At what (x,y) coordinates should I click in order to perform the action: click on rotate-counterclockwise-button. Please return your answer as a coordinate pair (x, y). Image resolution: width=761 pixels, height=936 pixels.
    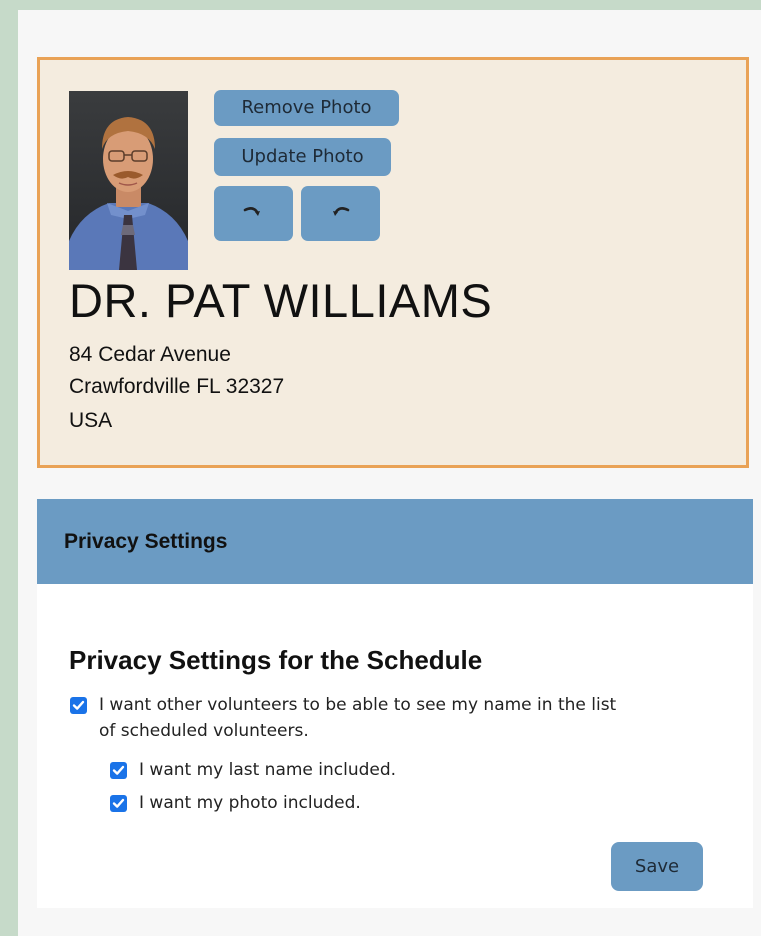
    Looking at the image, I should click on (340, 213).